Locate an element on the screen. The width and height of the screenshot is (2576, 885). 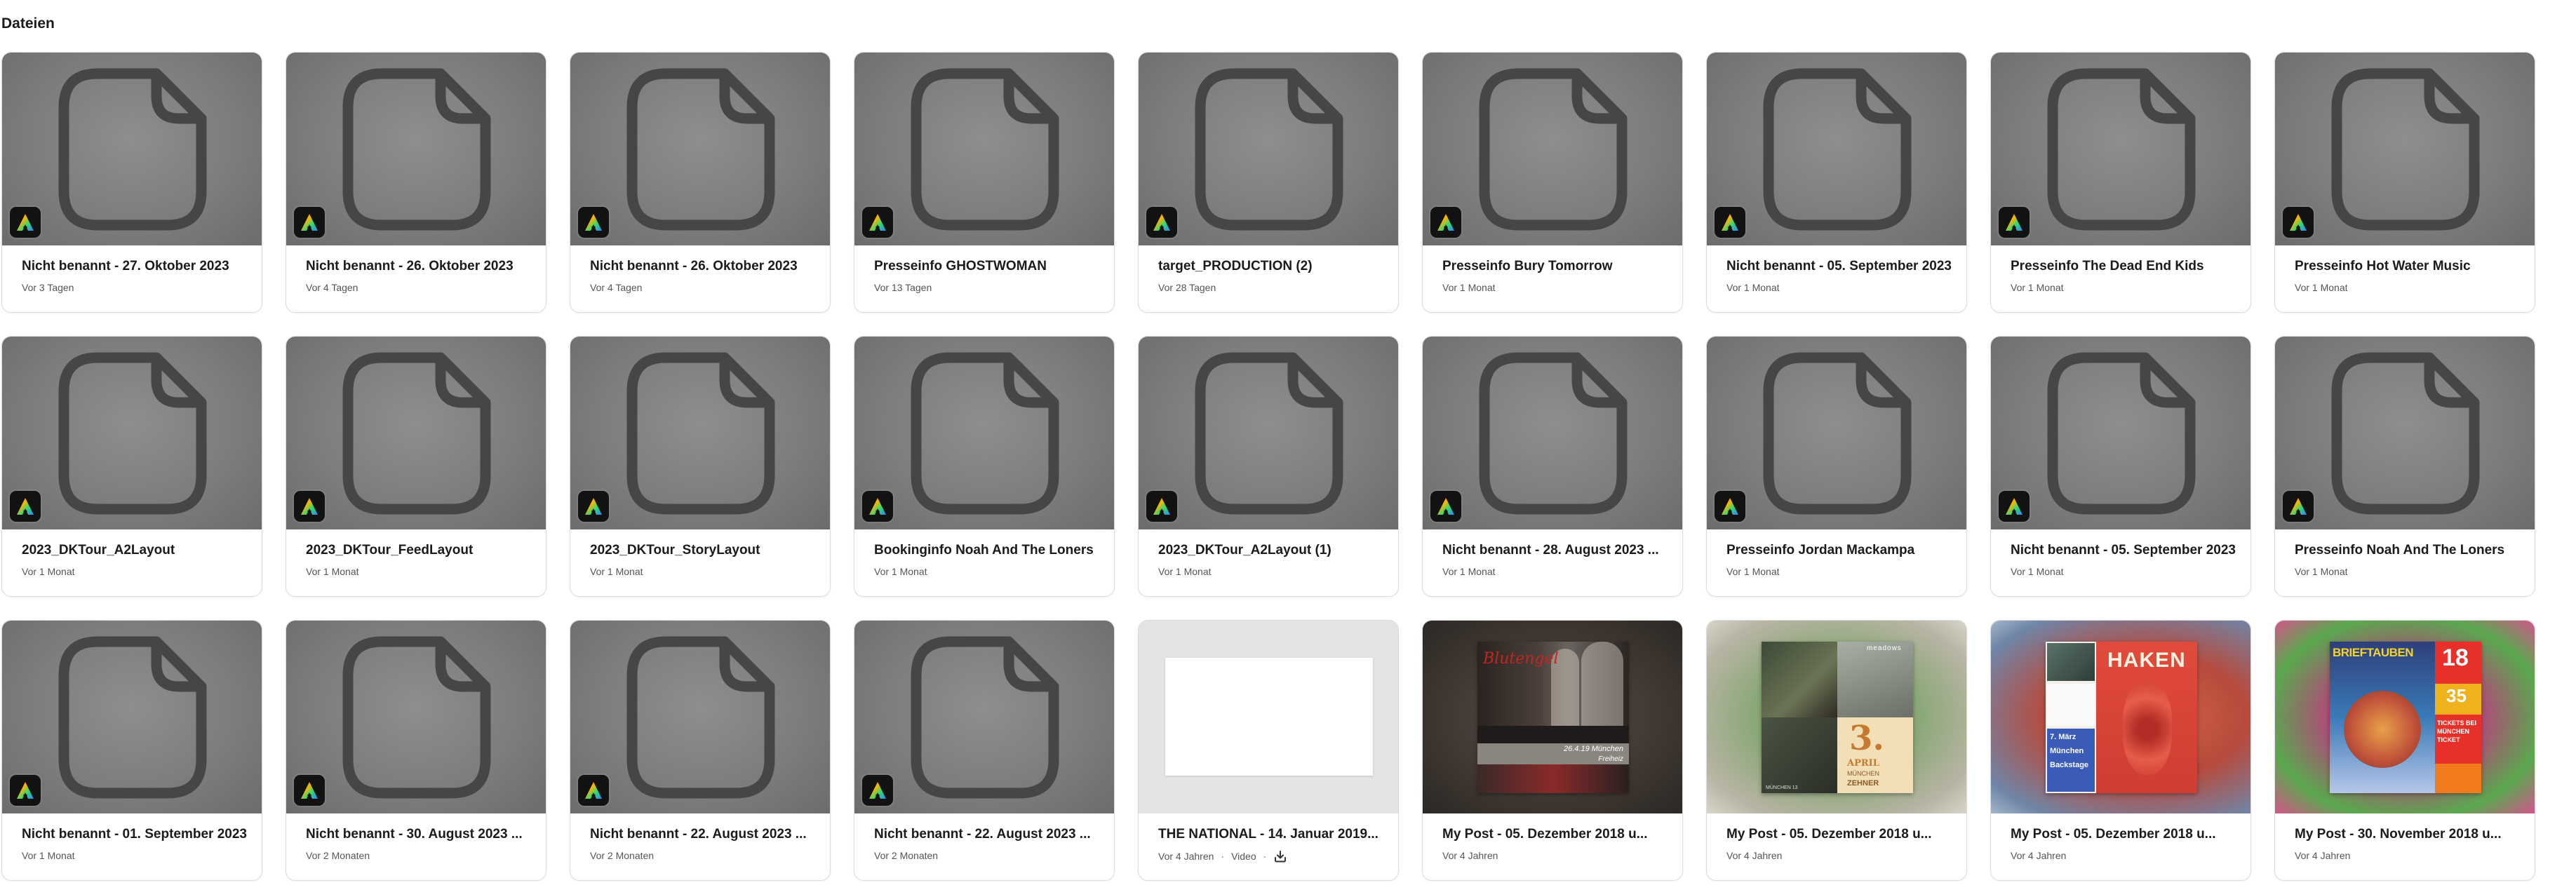
file-card: 2023_DKTour_A2Layout Vor 1 Monat is located at coordinates (131, 467).